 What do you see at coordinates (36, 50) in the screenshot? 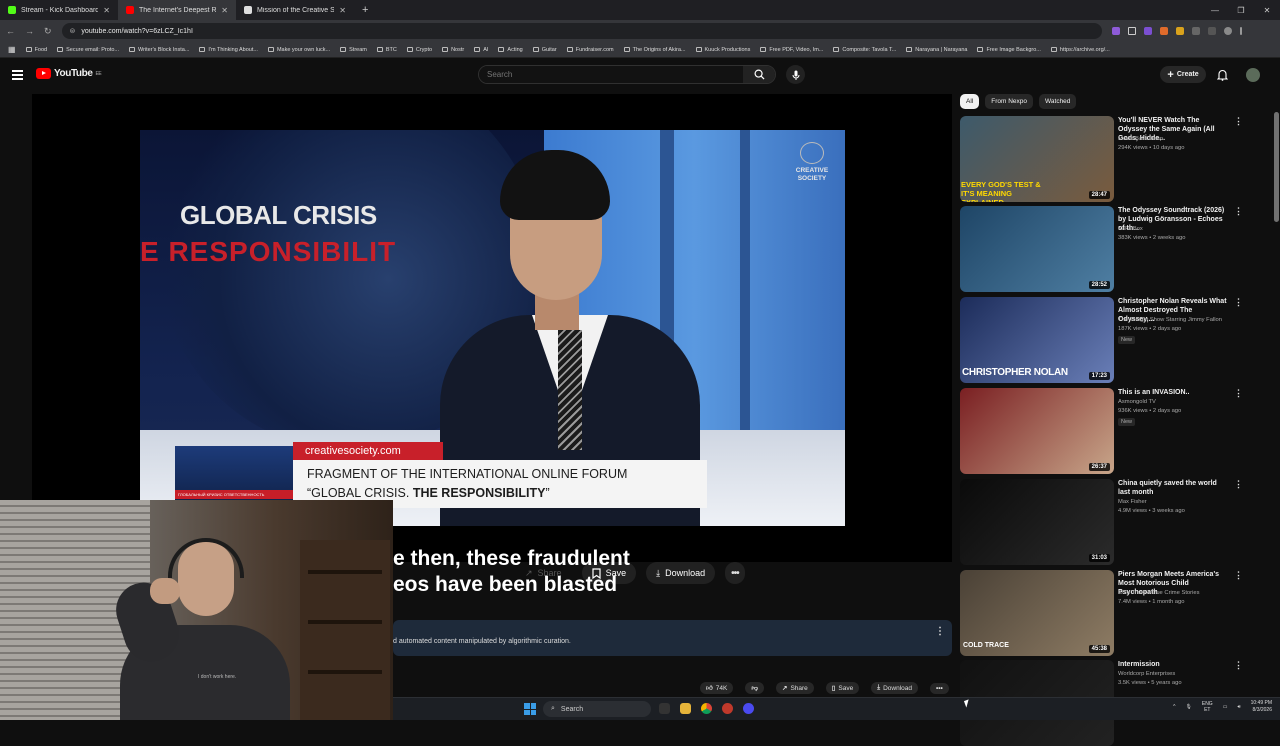
I see `bookmark-item: Food` at bounding box center [36, 50].